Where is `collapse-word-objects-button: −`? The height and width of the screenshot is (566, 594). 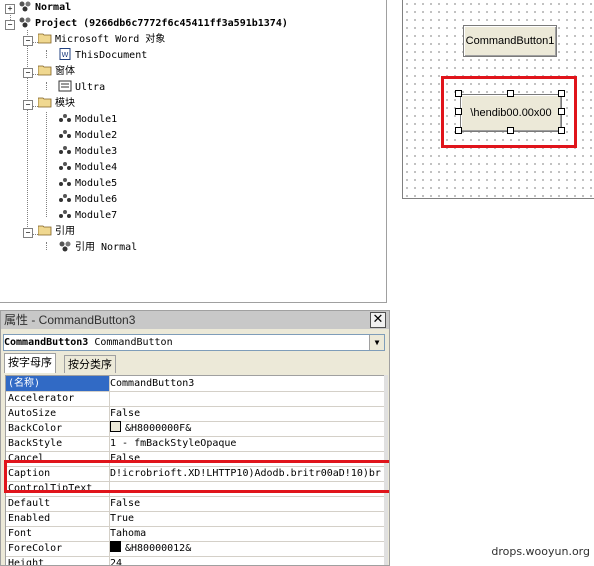 collapse-word-objects-button: − is located at coordinates (28, 41).